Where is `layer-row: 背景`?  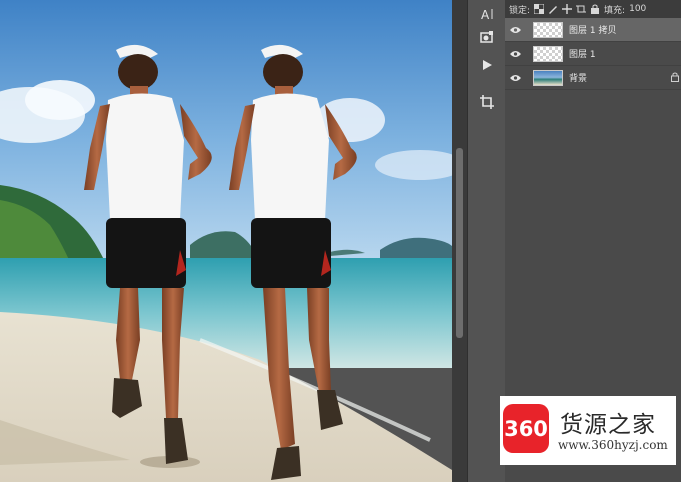
layer-row: 背景 is located at coordinates (593, 78).